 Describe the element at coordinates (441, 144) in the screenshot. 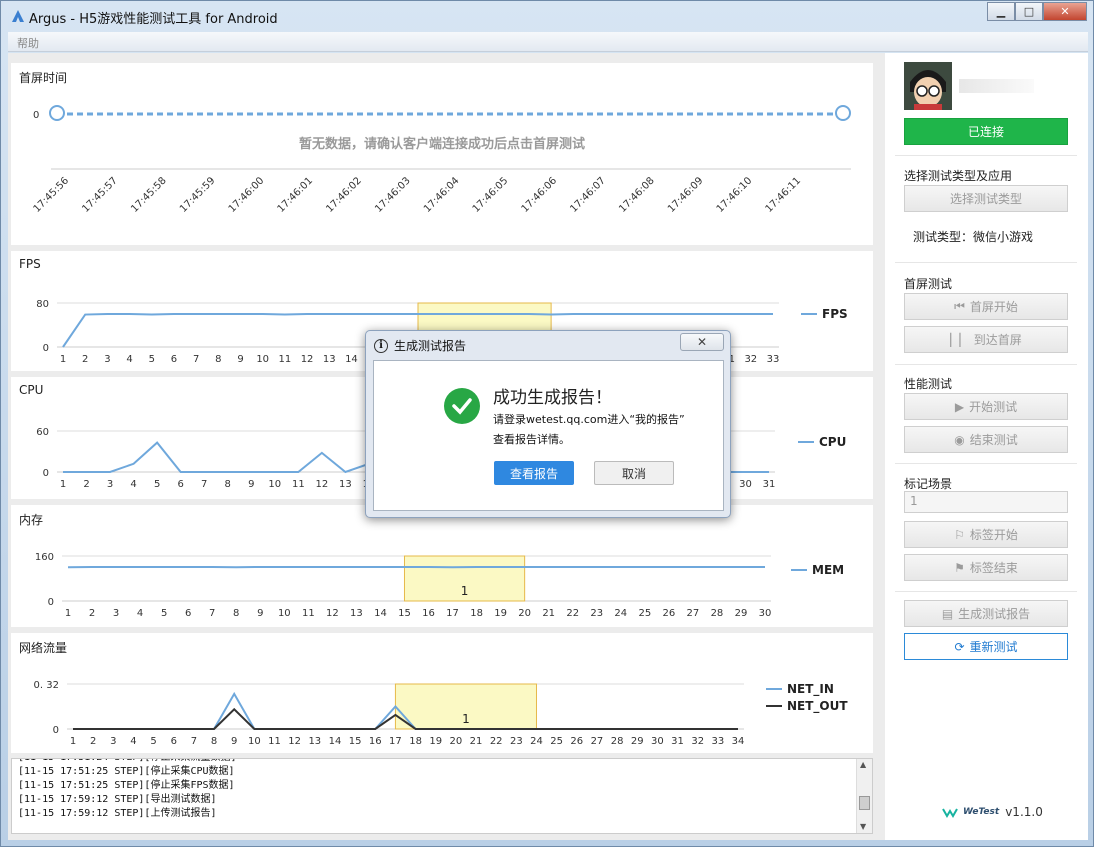

I see `empty-message: 暂无数据，请确认客户端连接成功后点击首屏测试` at that location.